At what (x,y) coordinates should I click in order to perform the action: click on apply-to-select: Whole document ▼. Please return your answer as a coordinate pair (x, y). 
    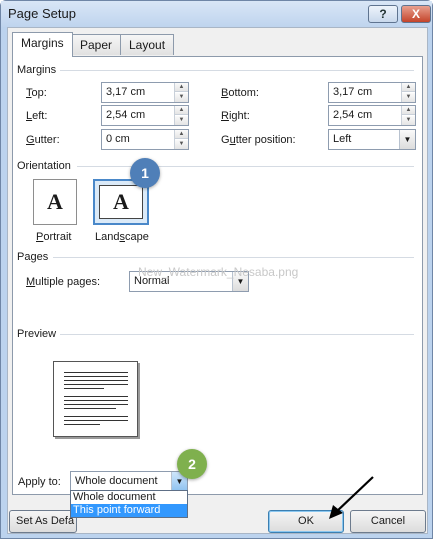
    Looking at the image, I should click on (129, 481).